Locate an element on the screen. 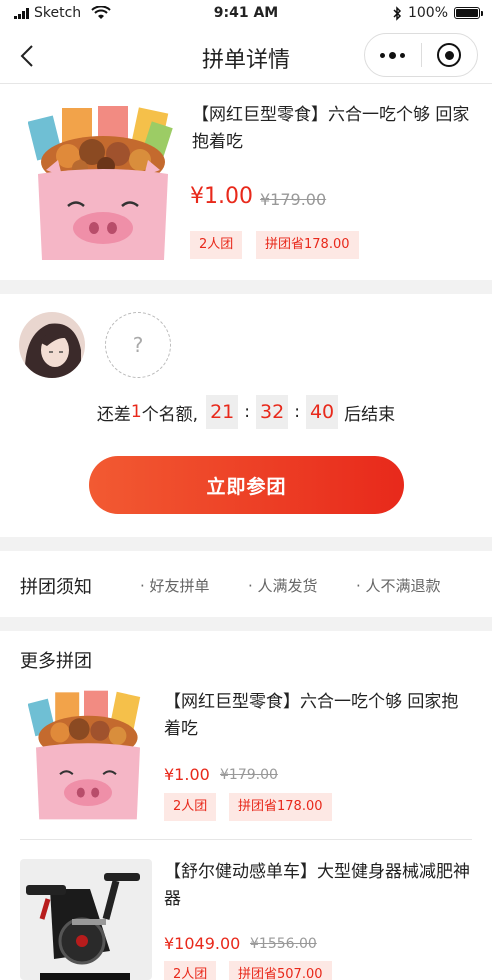 This screenshot has height=980, width=492. target-icon is located at coordinates (449, 55).